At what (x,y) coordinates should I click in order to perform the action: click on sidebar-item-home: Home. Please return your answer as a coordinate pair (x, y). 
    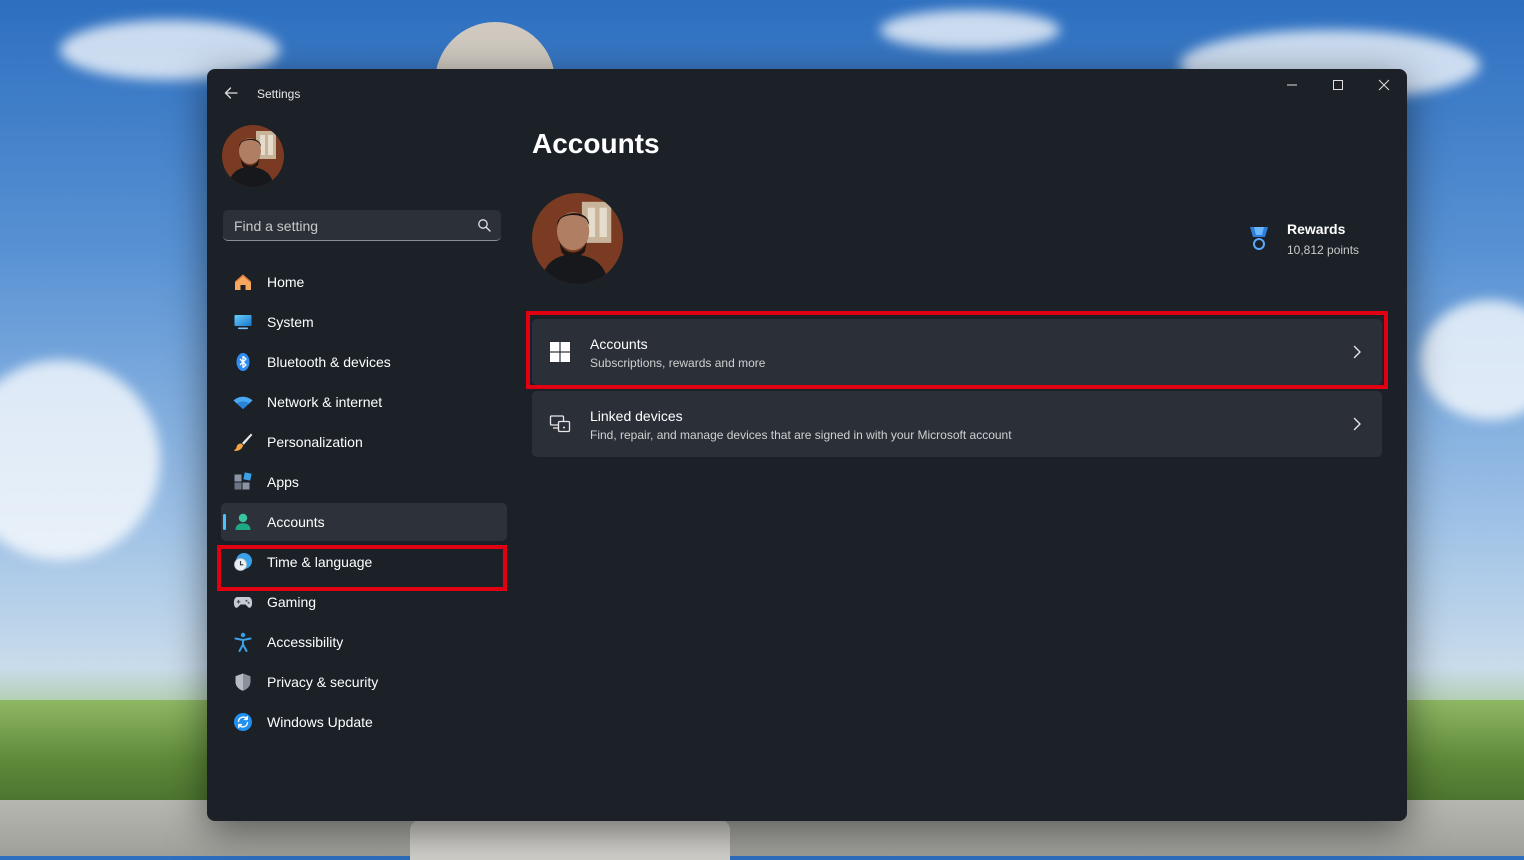
    Looking at the image, I should click on (364, 282).